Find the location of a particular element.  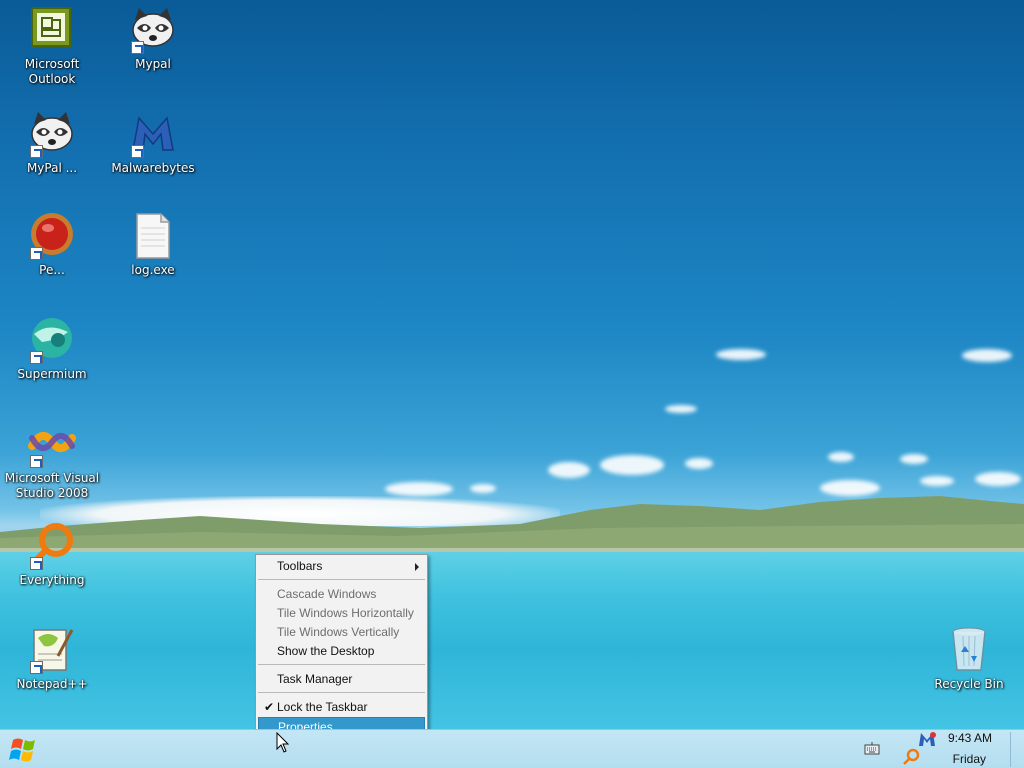

menu-item-lock-taskbar: ✔ Lock the Taskbar is located at coordinates (341, 707).